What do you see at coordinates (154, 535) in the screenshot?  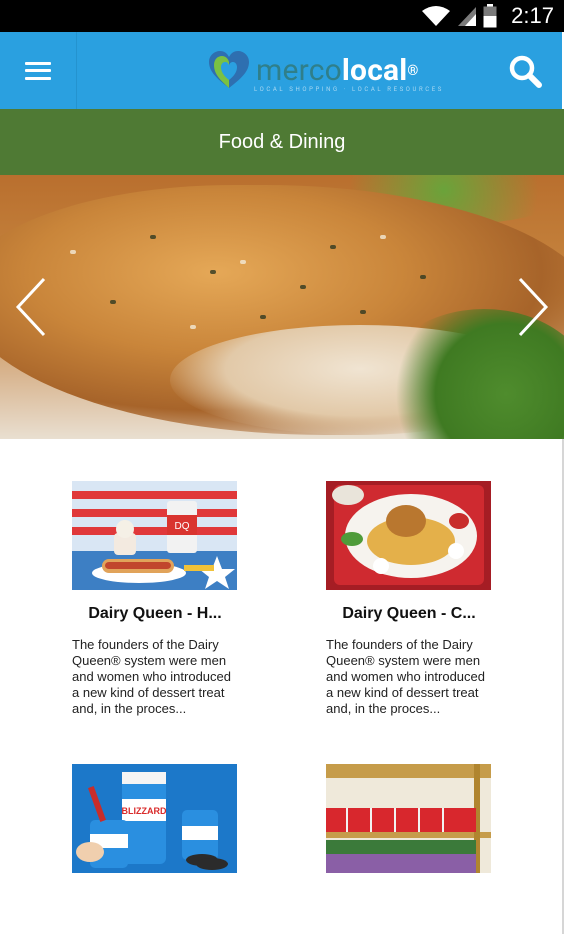 I see `listing-thumbnail: DQ` at bounding box center [154, 535].